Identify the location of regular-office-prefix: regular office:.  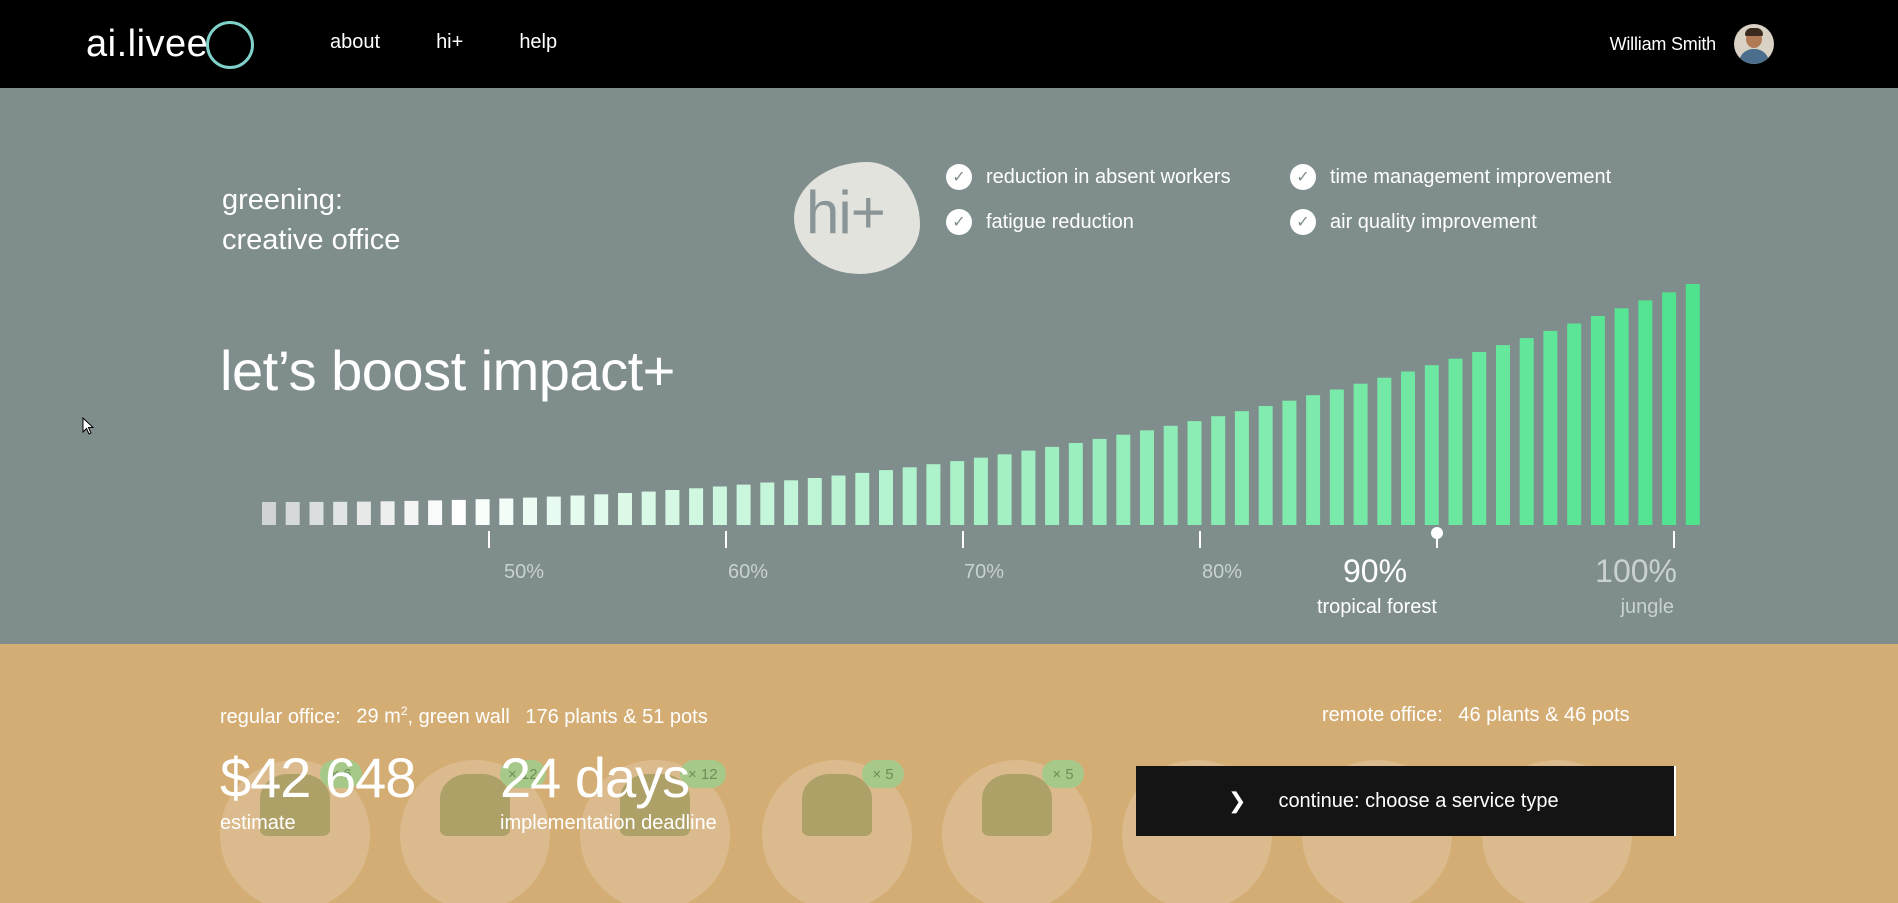
(280, 716).